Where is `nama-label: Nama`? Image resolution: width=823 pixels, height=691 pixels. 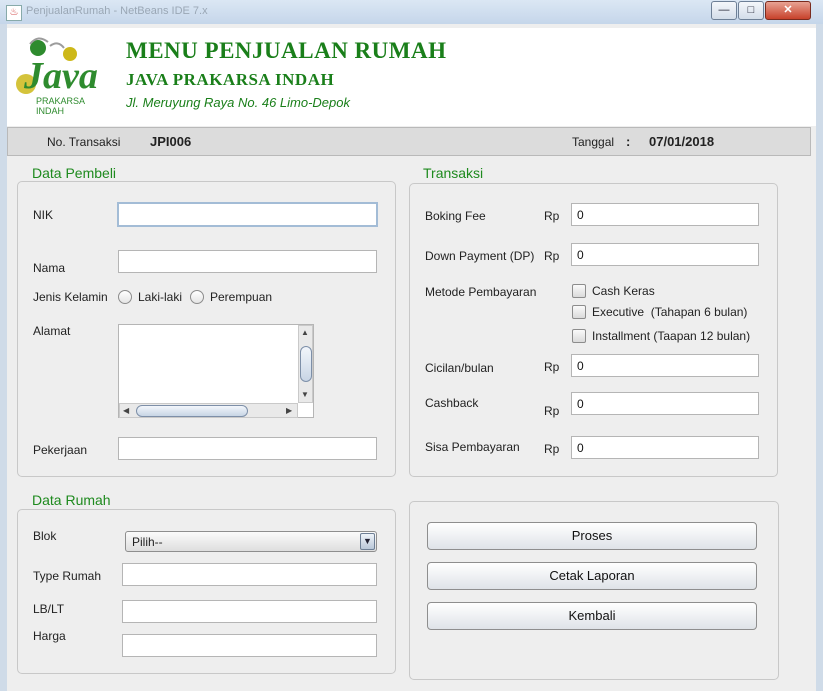 nama-label: Nama is located at coordinates (49, 268).